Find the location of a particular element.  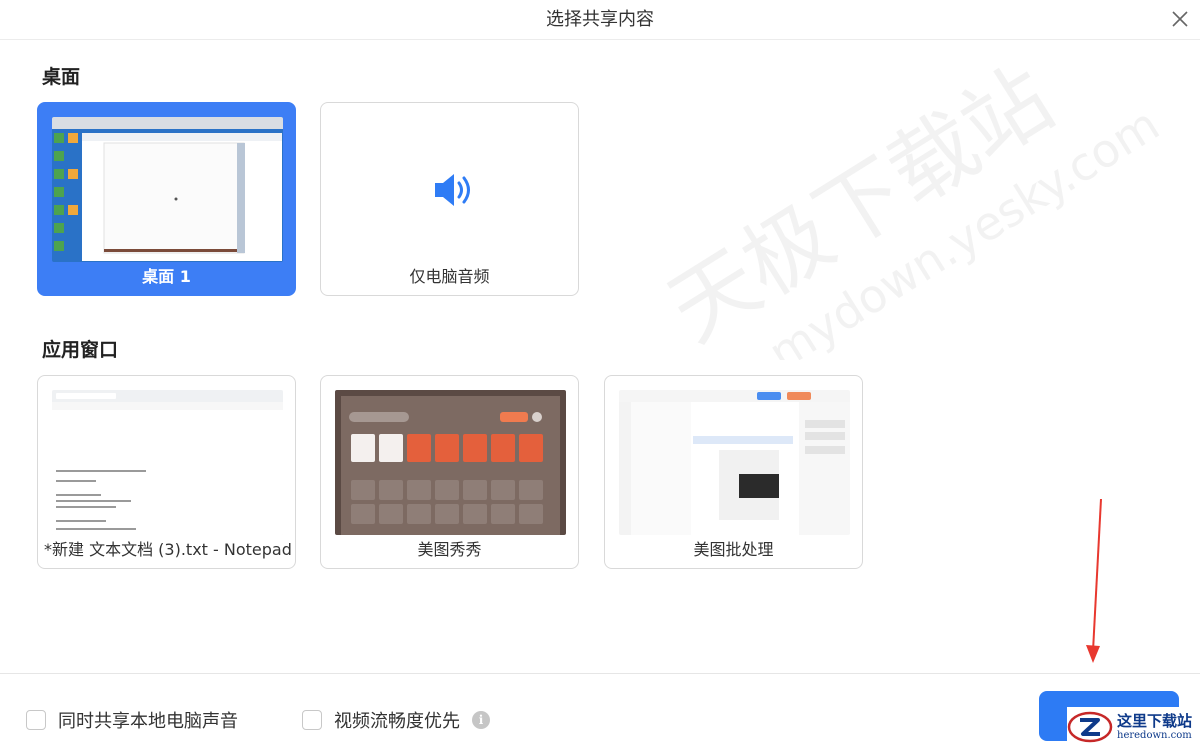

meitu-batch-window-card: 美图批处理 is located at coordinates (733, 472).